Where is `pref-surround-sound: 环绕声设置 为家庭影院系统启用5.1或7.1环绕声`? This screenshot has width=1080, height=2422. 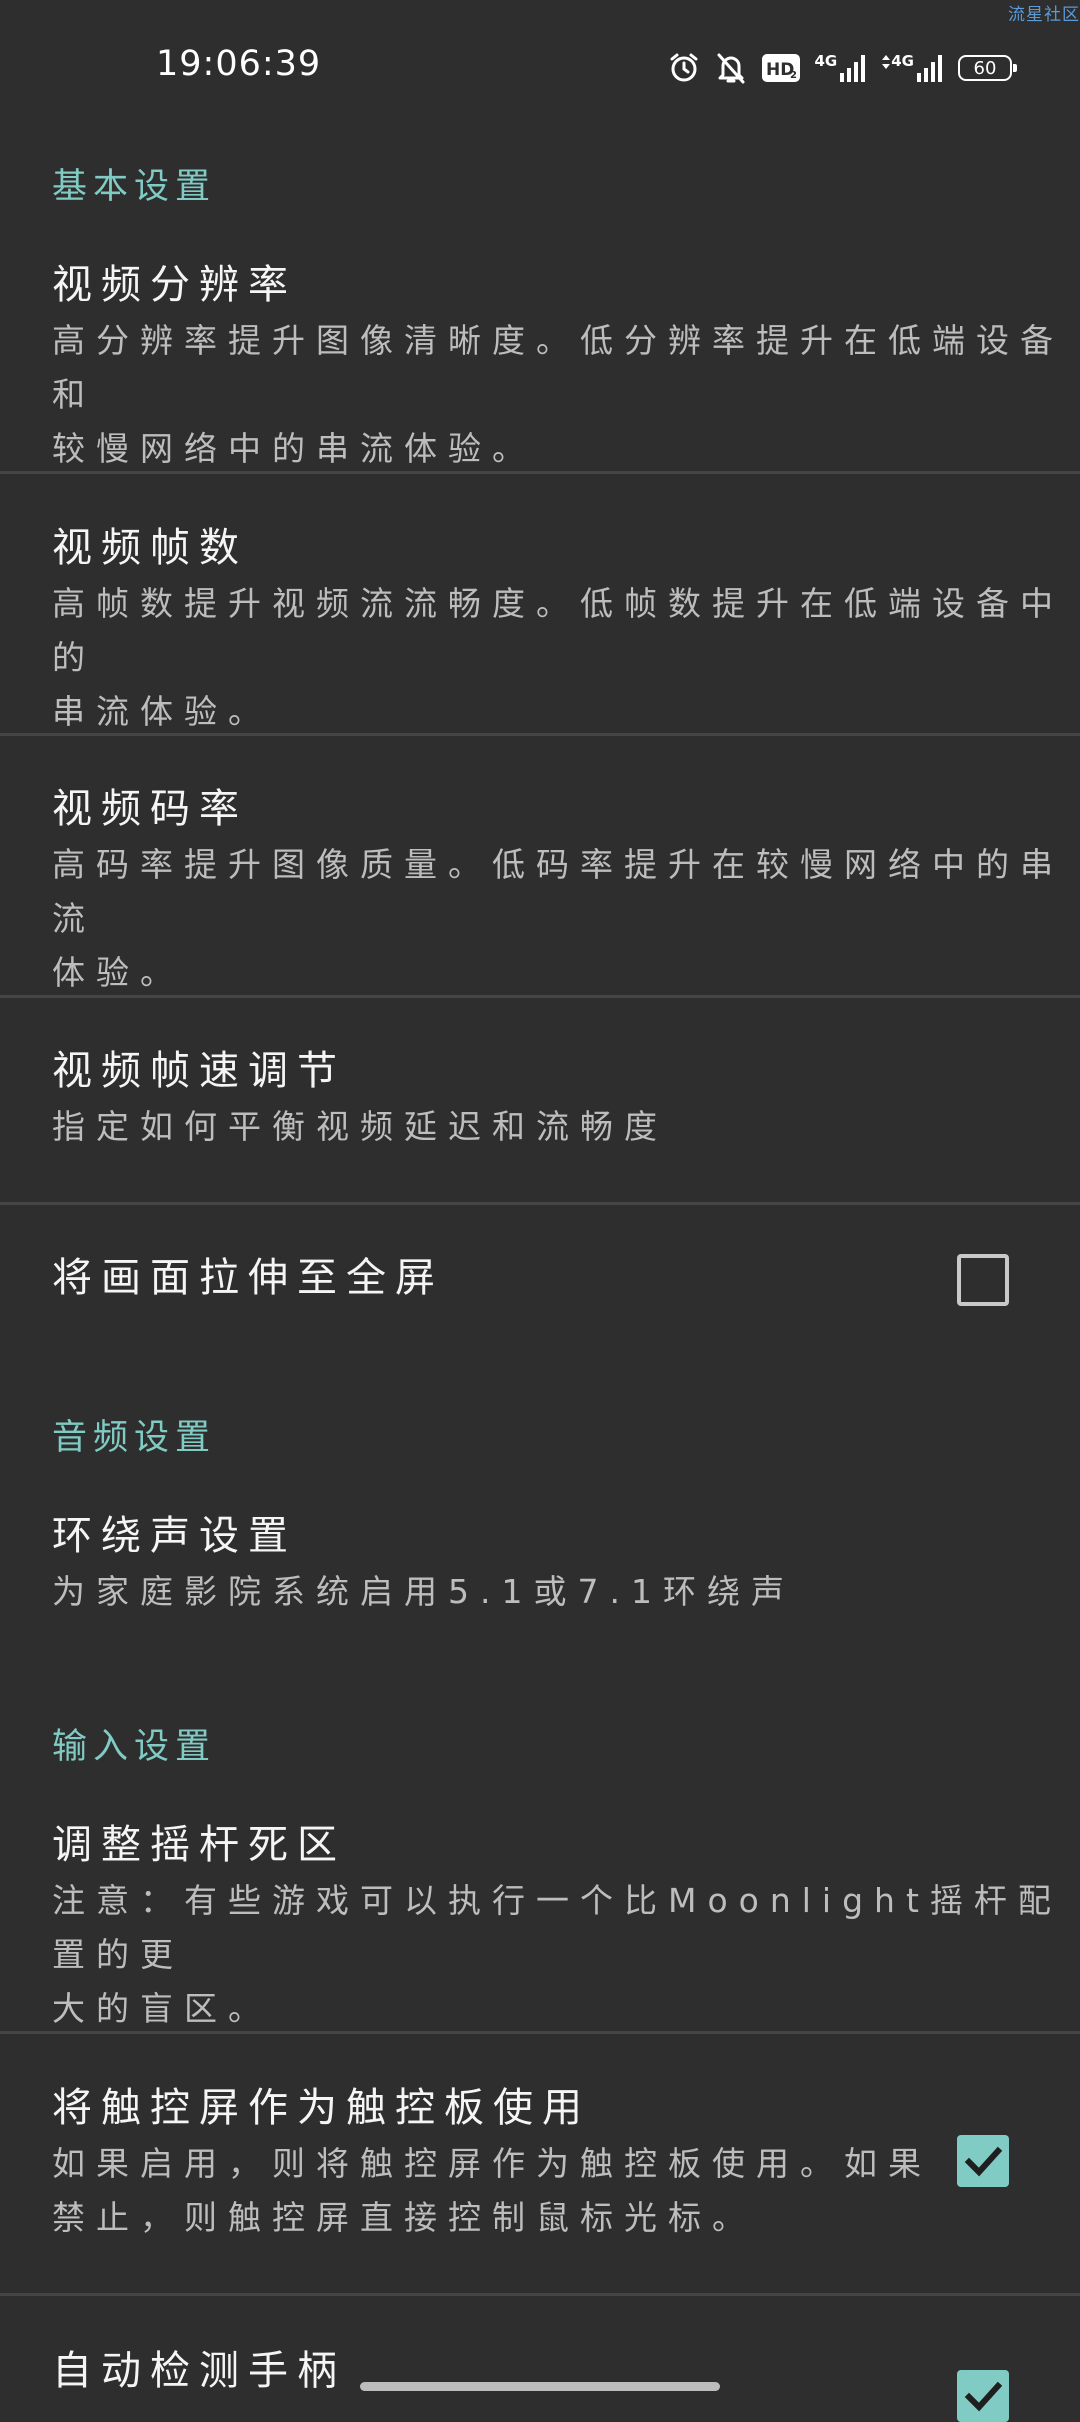 pref-surround-sound: 环绕声设置 为家庭影院系统启用5.1或7.1环绕声 is located at coordinates (540, 1564).